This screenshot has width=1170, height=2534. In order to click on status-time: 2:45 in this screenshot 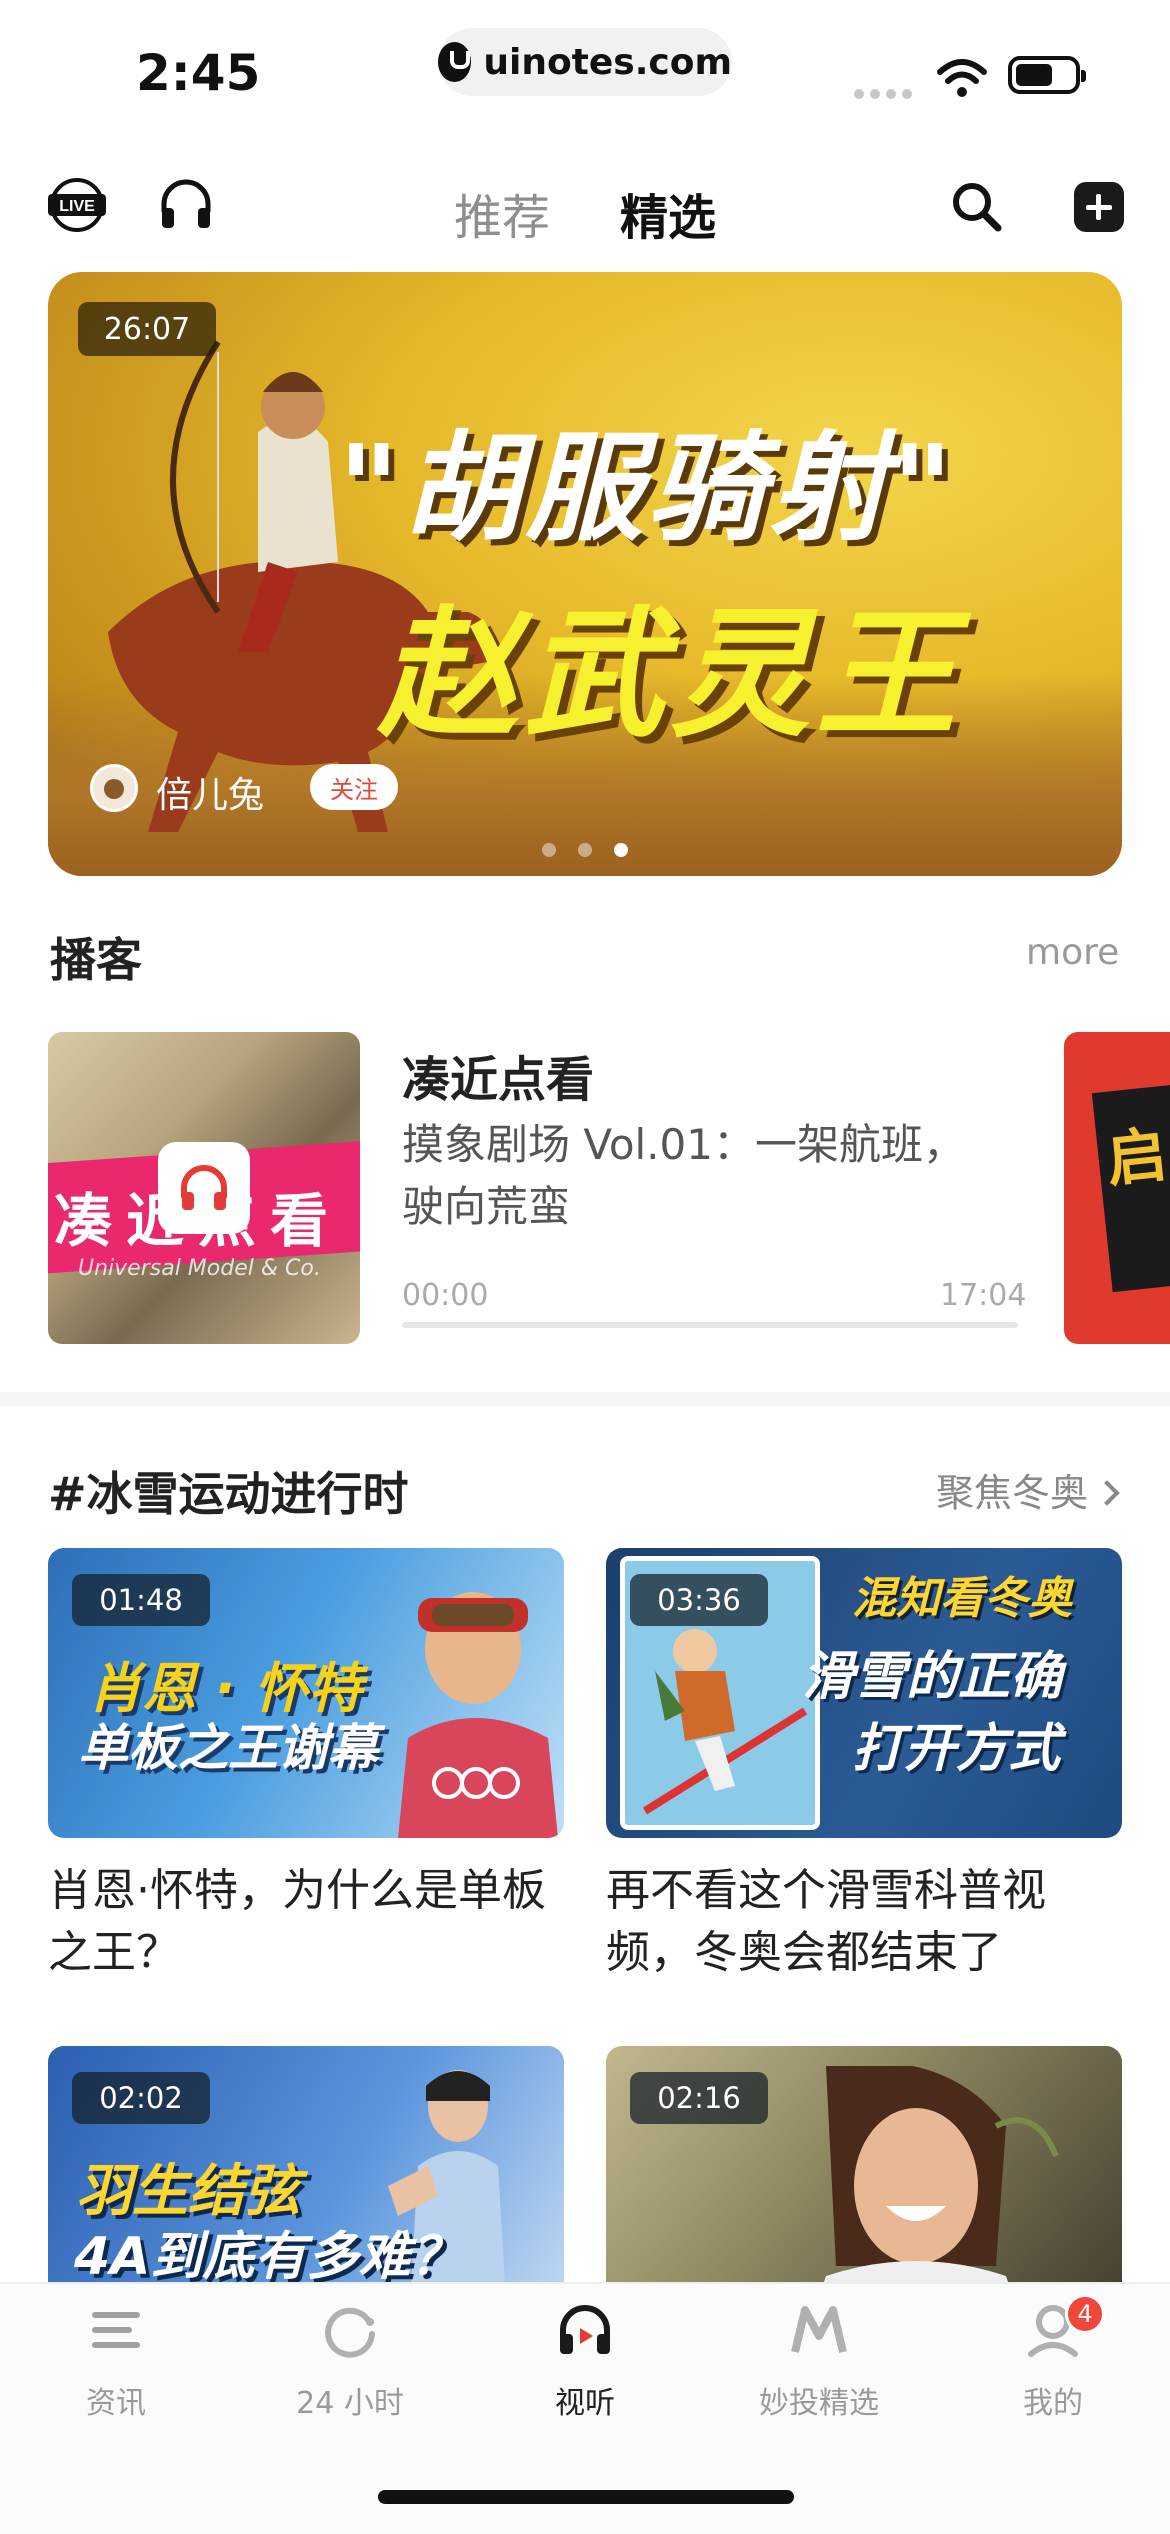, I will do `click(198, 73)`.